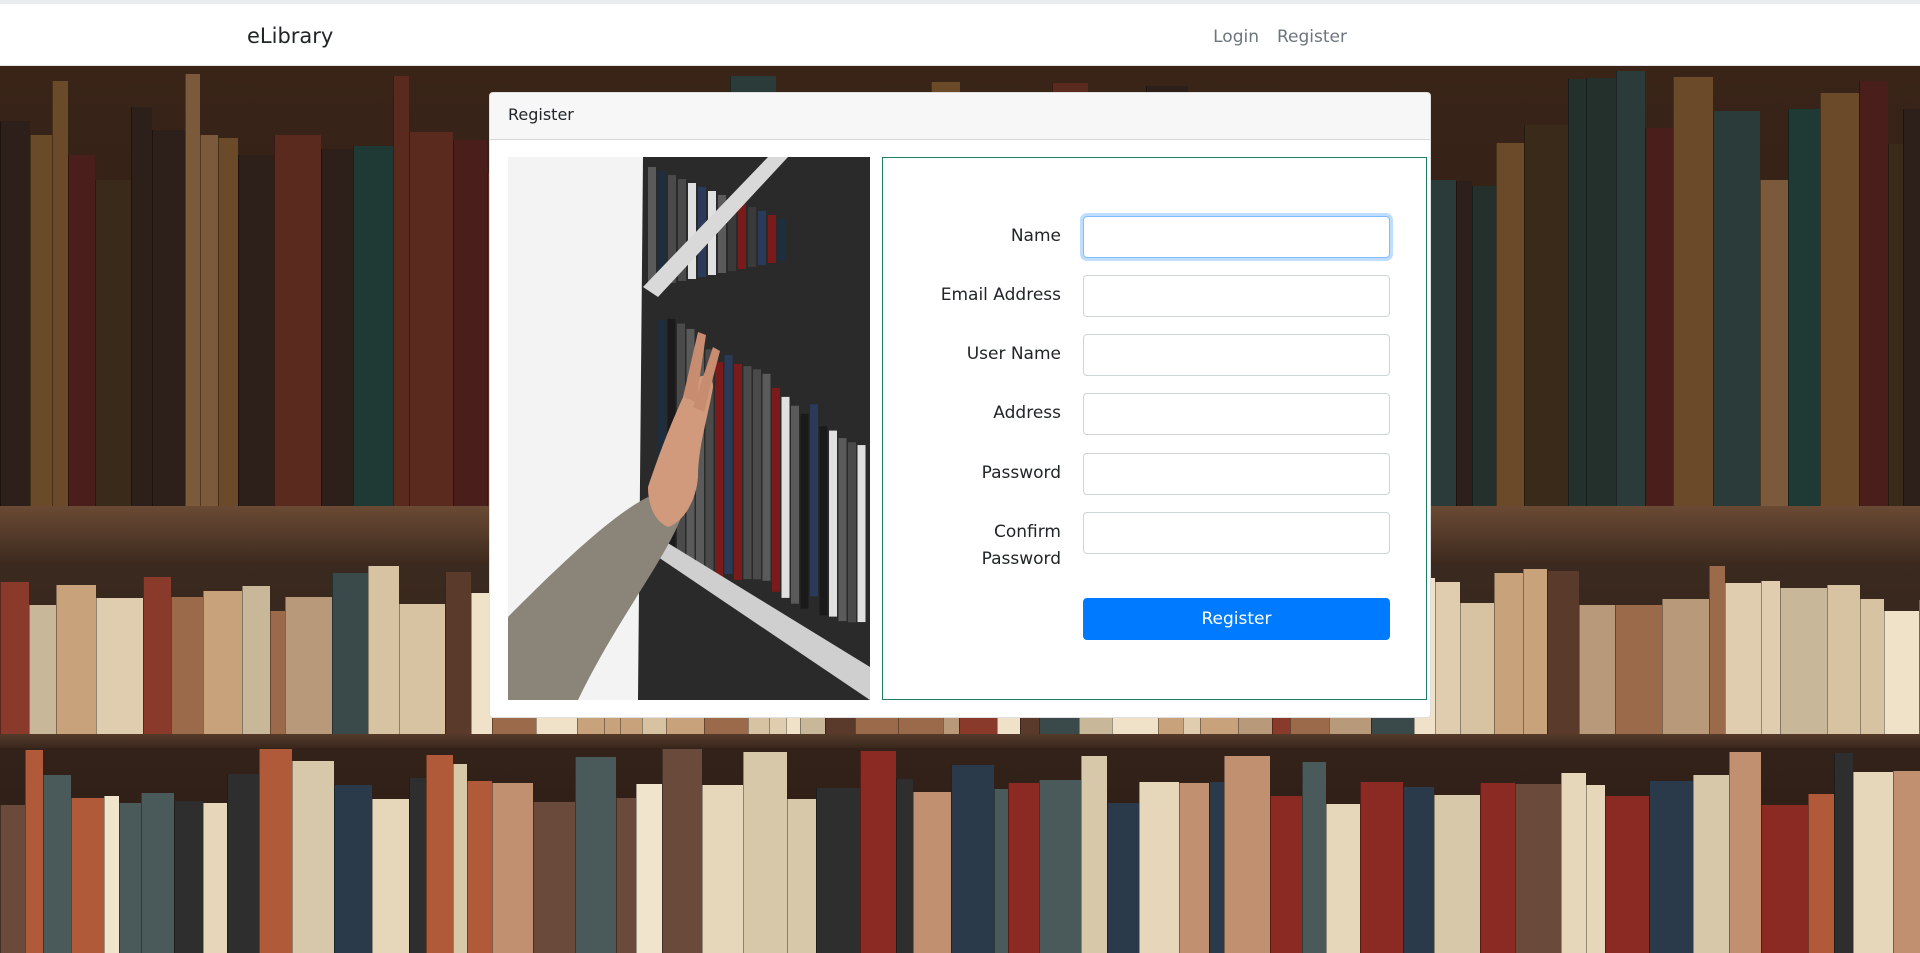 Image resolution: width=1920 pixels, height=953 pixels. What do you see at coordinates (1236, 37) in the screenshot?
I see `nav-login-link: Login` at bounding box center [1236, 37].